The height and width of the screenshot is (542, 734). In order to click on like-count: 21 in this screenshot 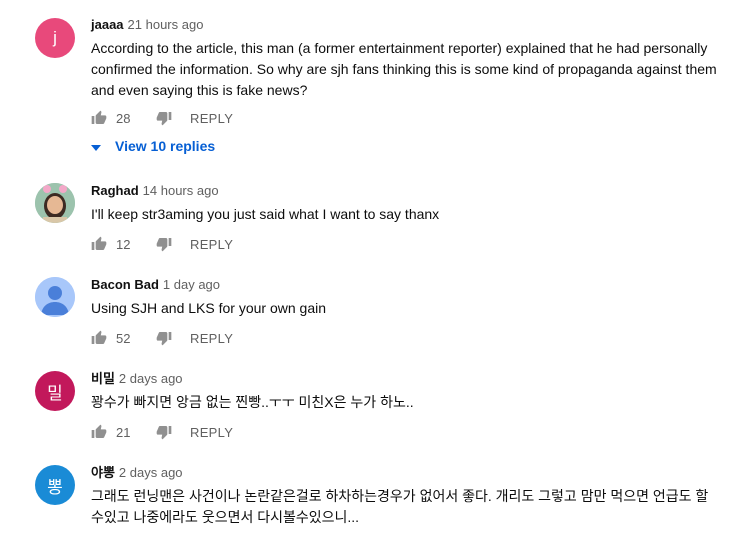, I will do `click(123, 432)`.